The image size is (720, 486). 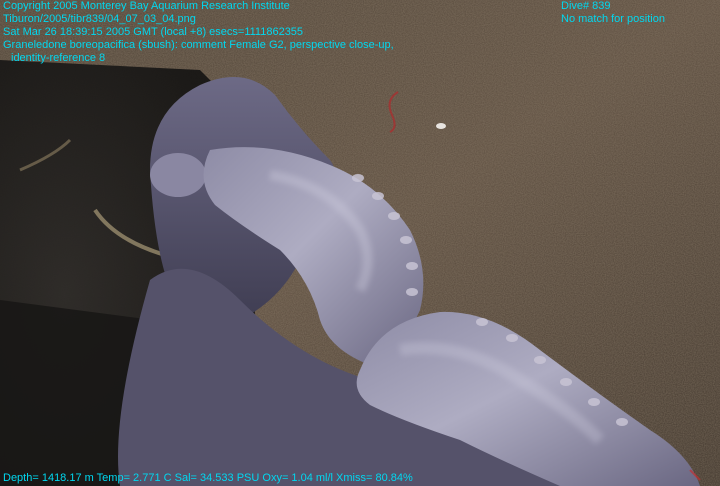 What do you see at coordinates (99, 19) in the screenshot?
I see `image-path-line: Tiburon/2005/tibr839/04_07_03_04.png` at bounding box center [99, 19].